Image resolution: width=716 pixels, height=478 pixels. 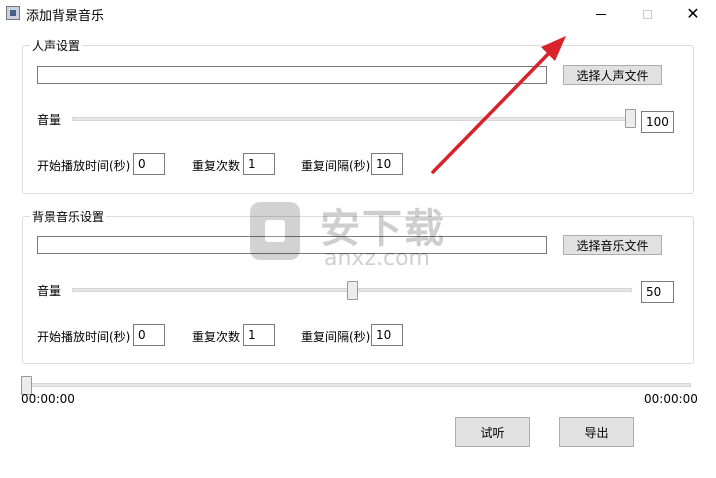 I want to click on music-start-time-input: 0, so click(x=149, y=335).